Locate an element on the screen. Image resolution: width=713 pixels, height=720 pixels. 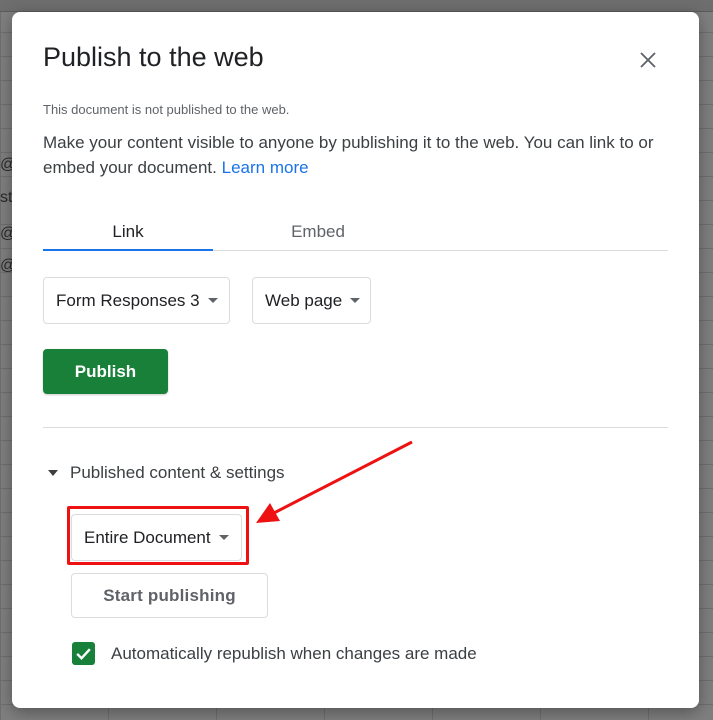
range-select-dropdown: Entire Document is located at coordinates (156, 537).